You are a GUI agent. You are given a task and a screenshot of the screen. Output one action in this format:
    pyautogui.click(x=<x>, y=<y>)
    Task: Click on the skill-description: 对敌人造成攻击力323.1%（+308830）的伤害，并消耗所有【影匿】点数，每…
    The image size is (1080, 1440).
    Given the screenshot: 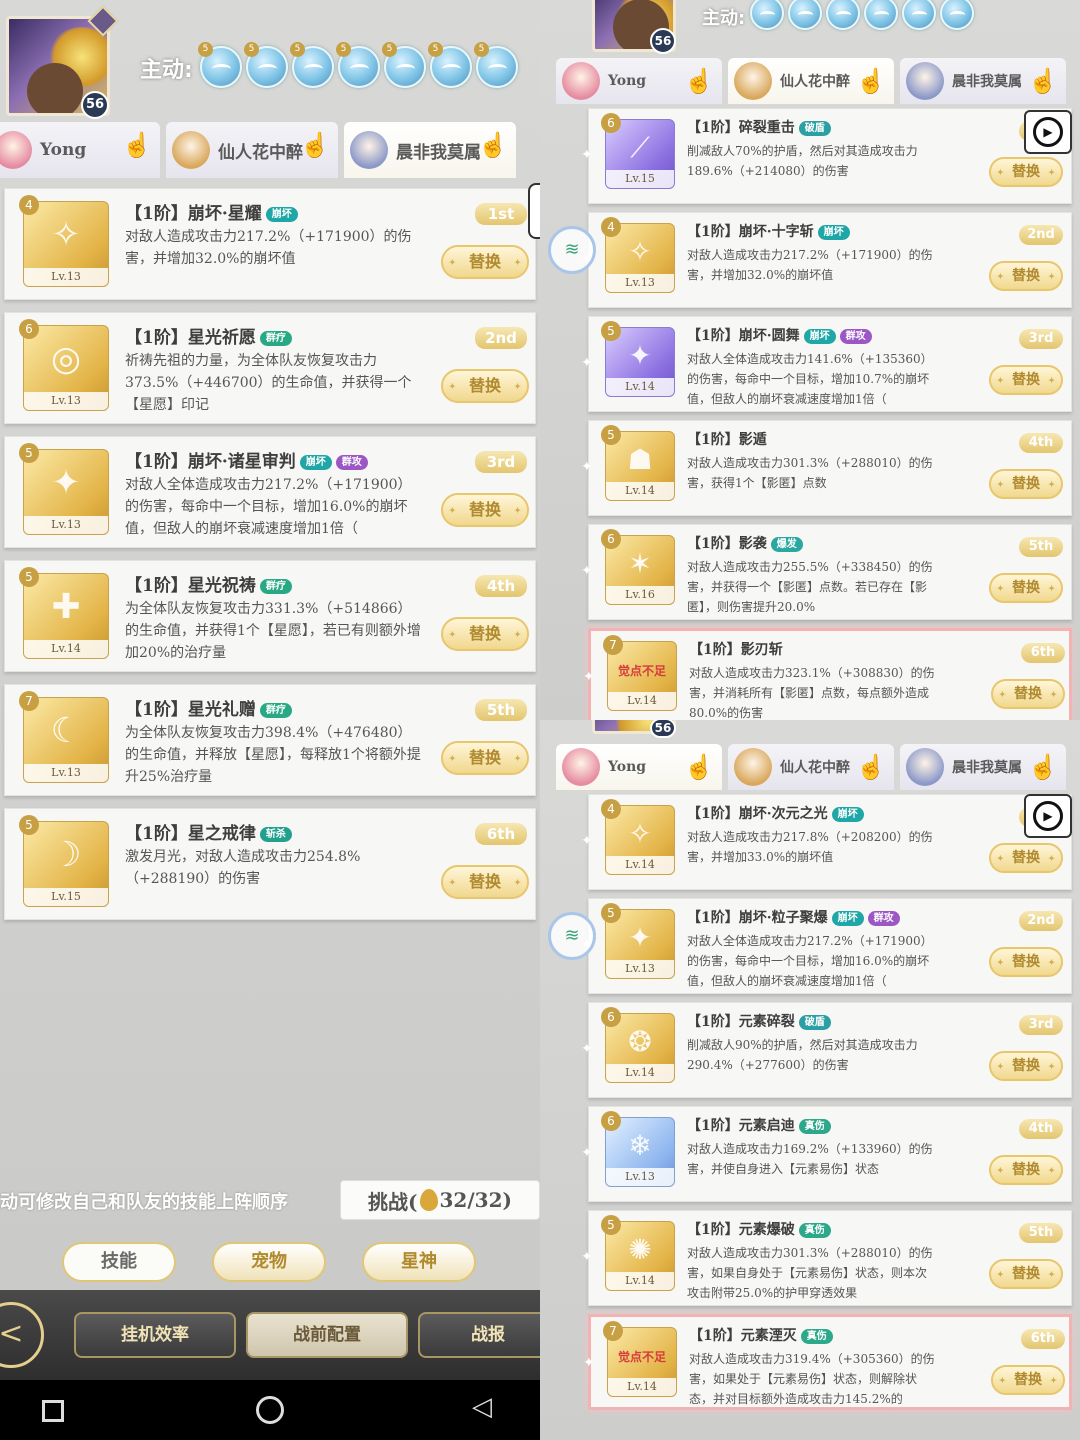 What is the action you would take?
    pyautogui.click(x=812, y=693)
    